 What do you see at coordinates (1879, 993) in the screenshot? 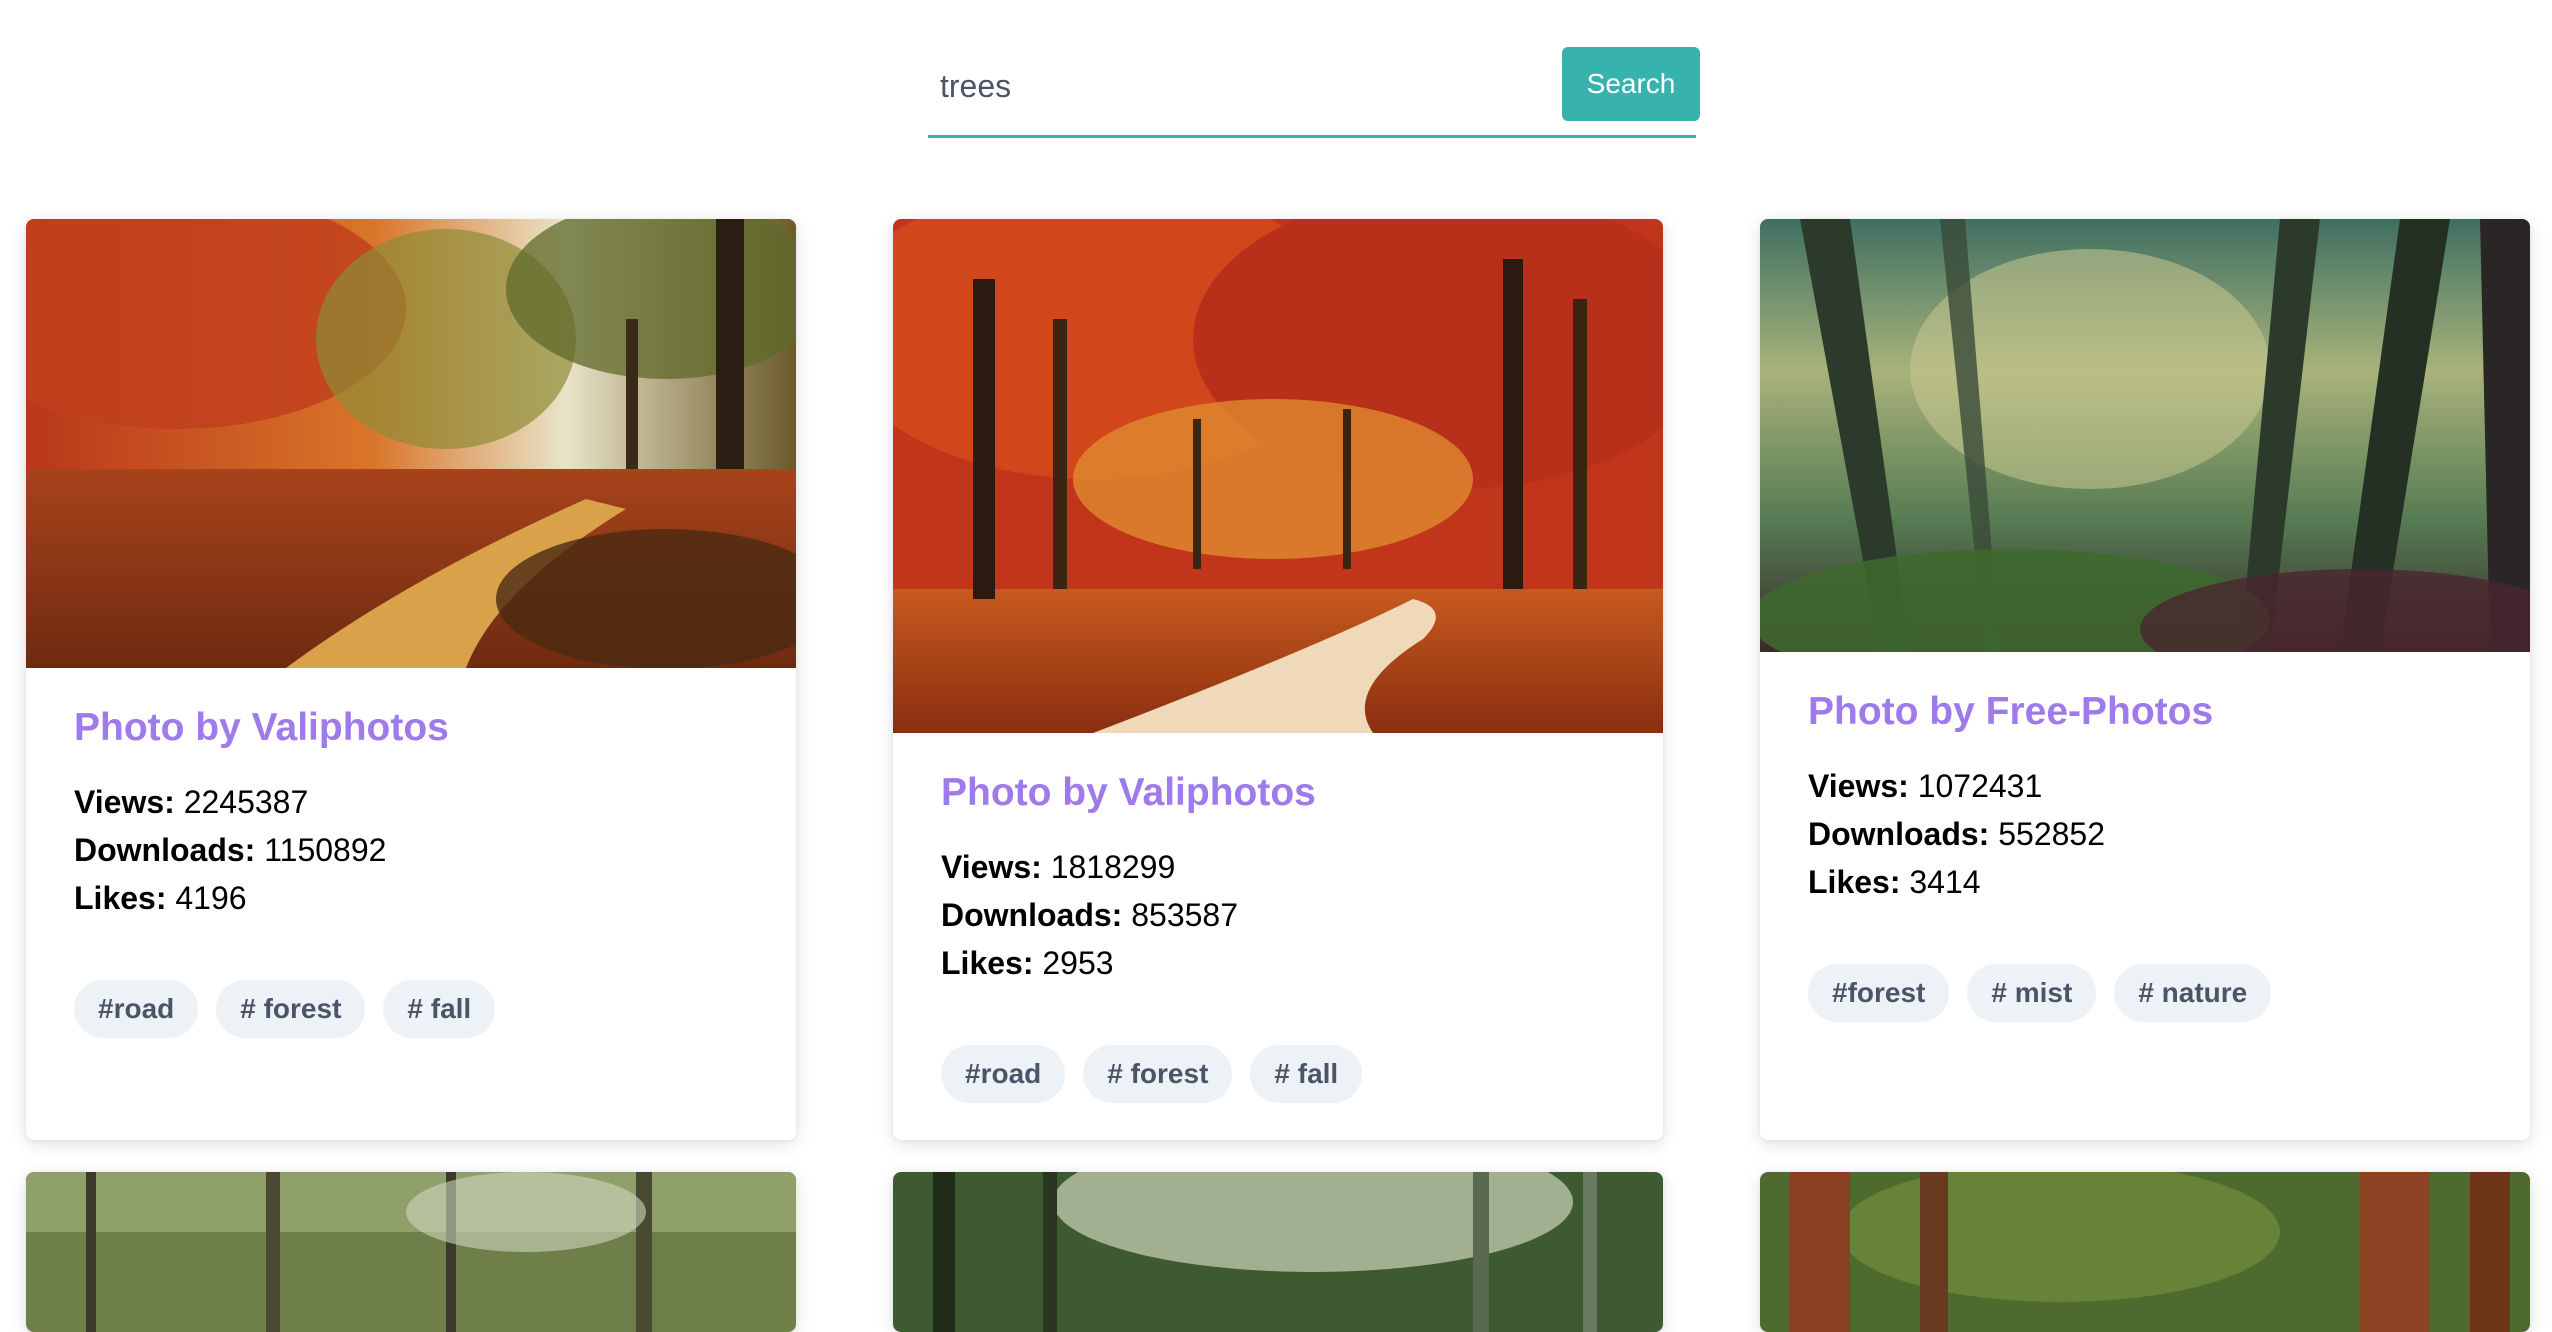
I see `tag: #forest` at bounding box center [1879, 993].